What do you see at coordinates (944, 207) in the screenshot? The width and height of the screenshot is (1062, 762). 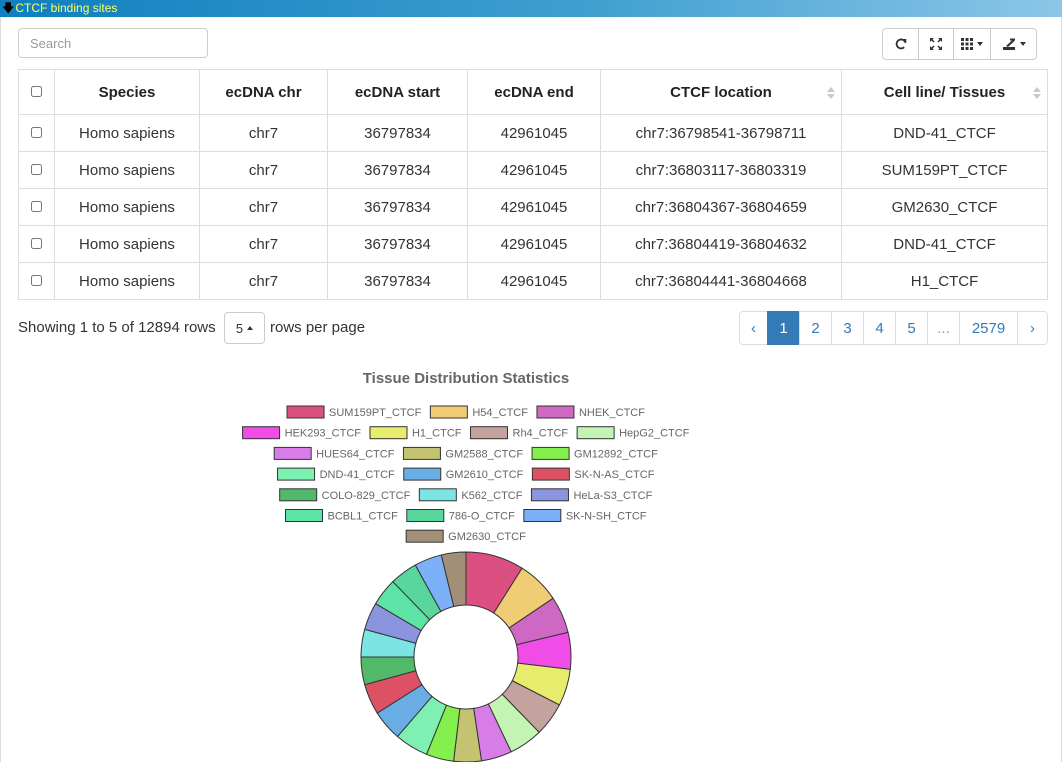 I see `cell-cell-line: GM2630_CTCF` at bounding box center [944, 207].